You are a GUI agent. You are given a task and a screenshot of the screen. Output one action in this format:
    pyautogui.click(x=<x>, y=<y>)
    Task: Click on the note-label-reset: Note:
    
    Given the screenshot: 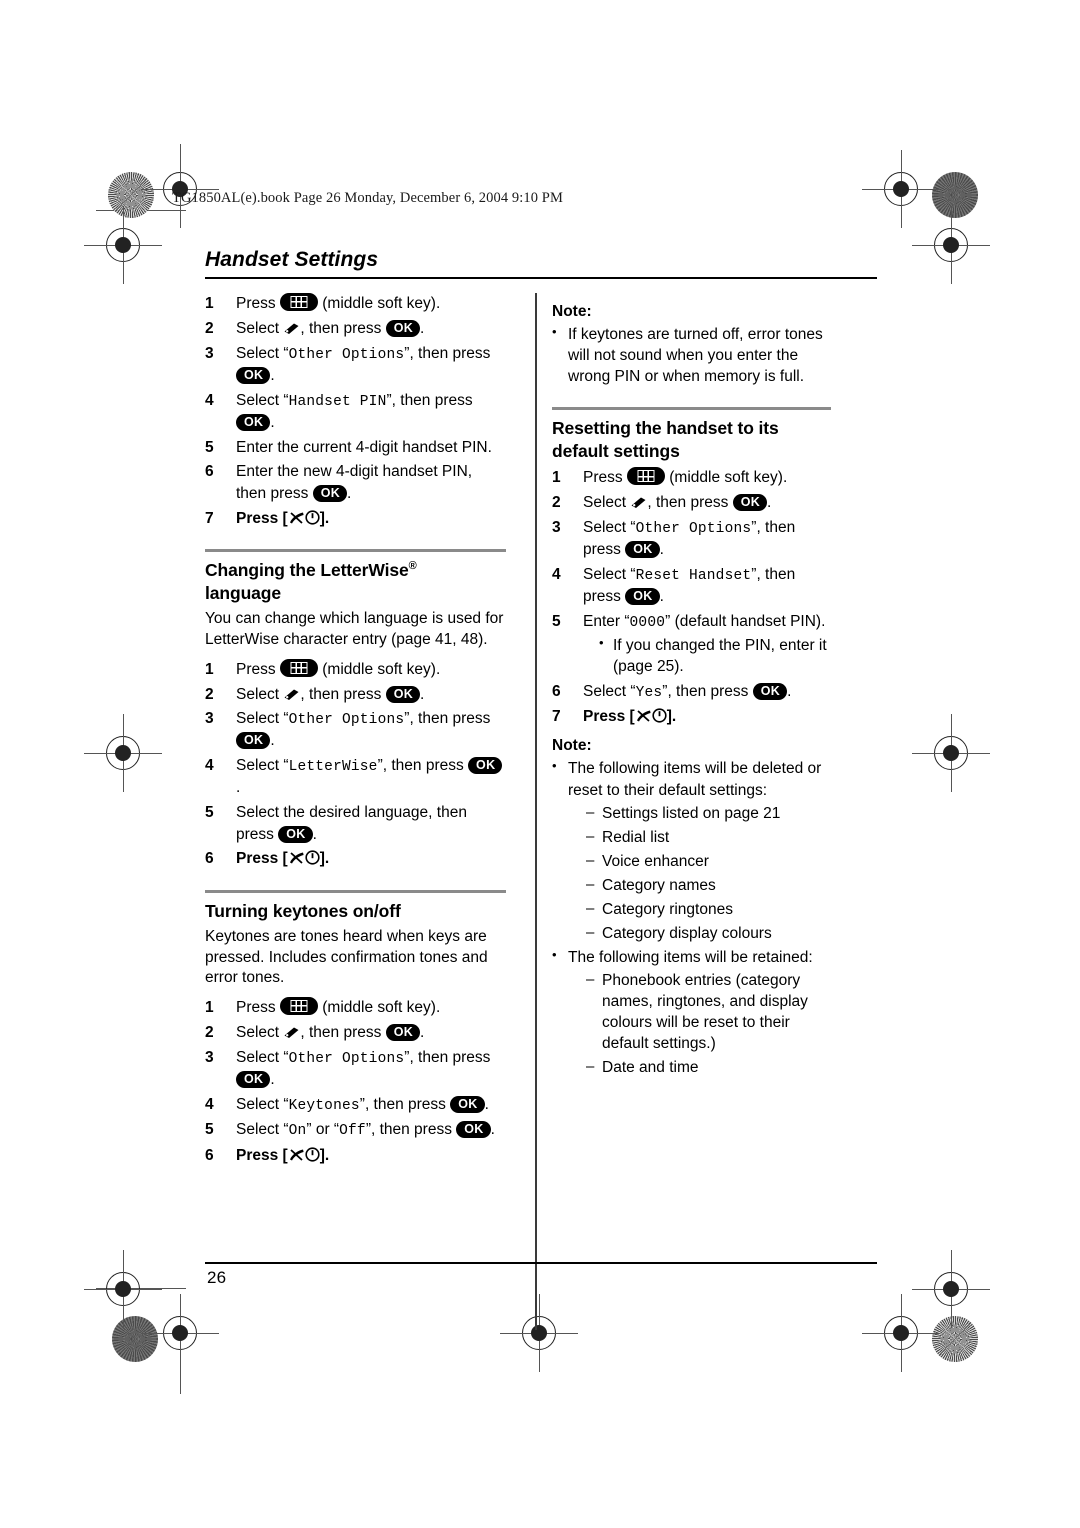 What is the action you would take?
    pyautogui.click(x=572, y=746)
    